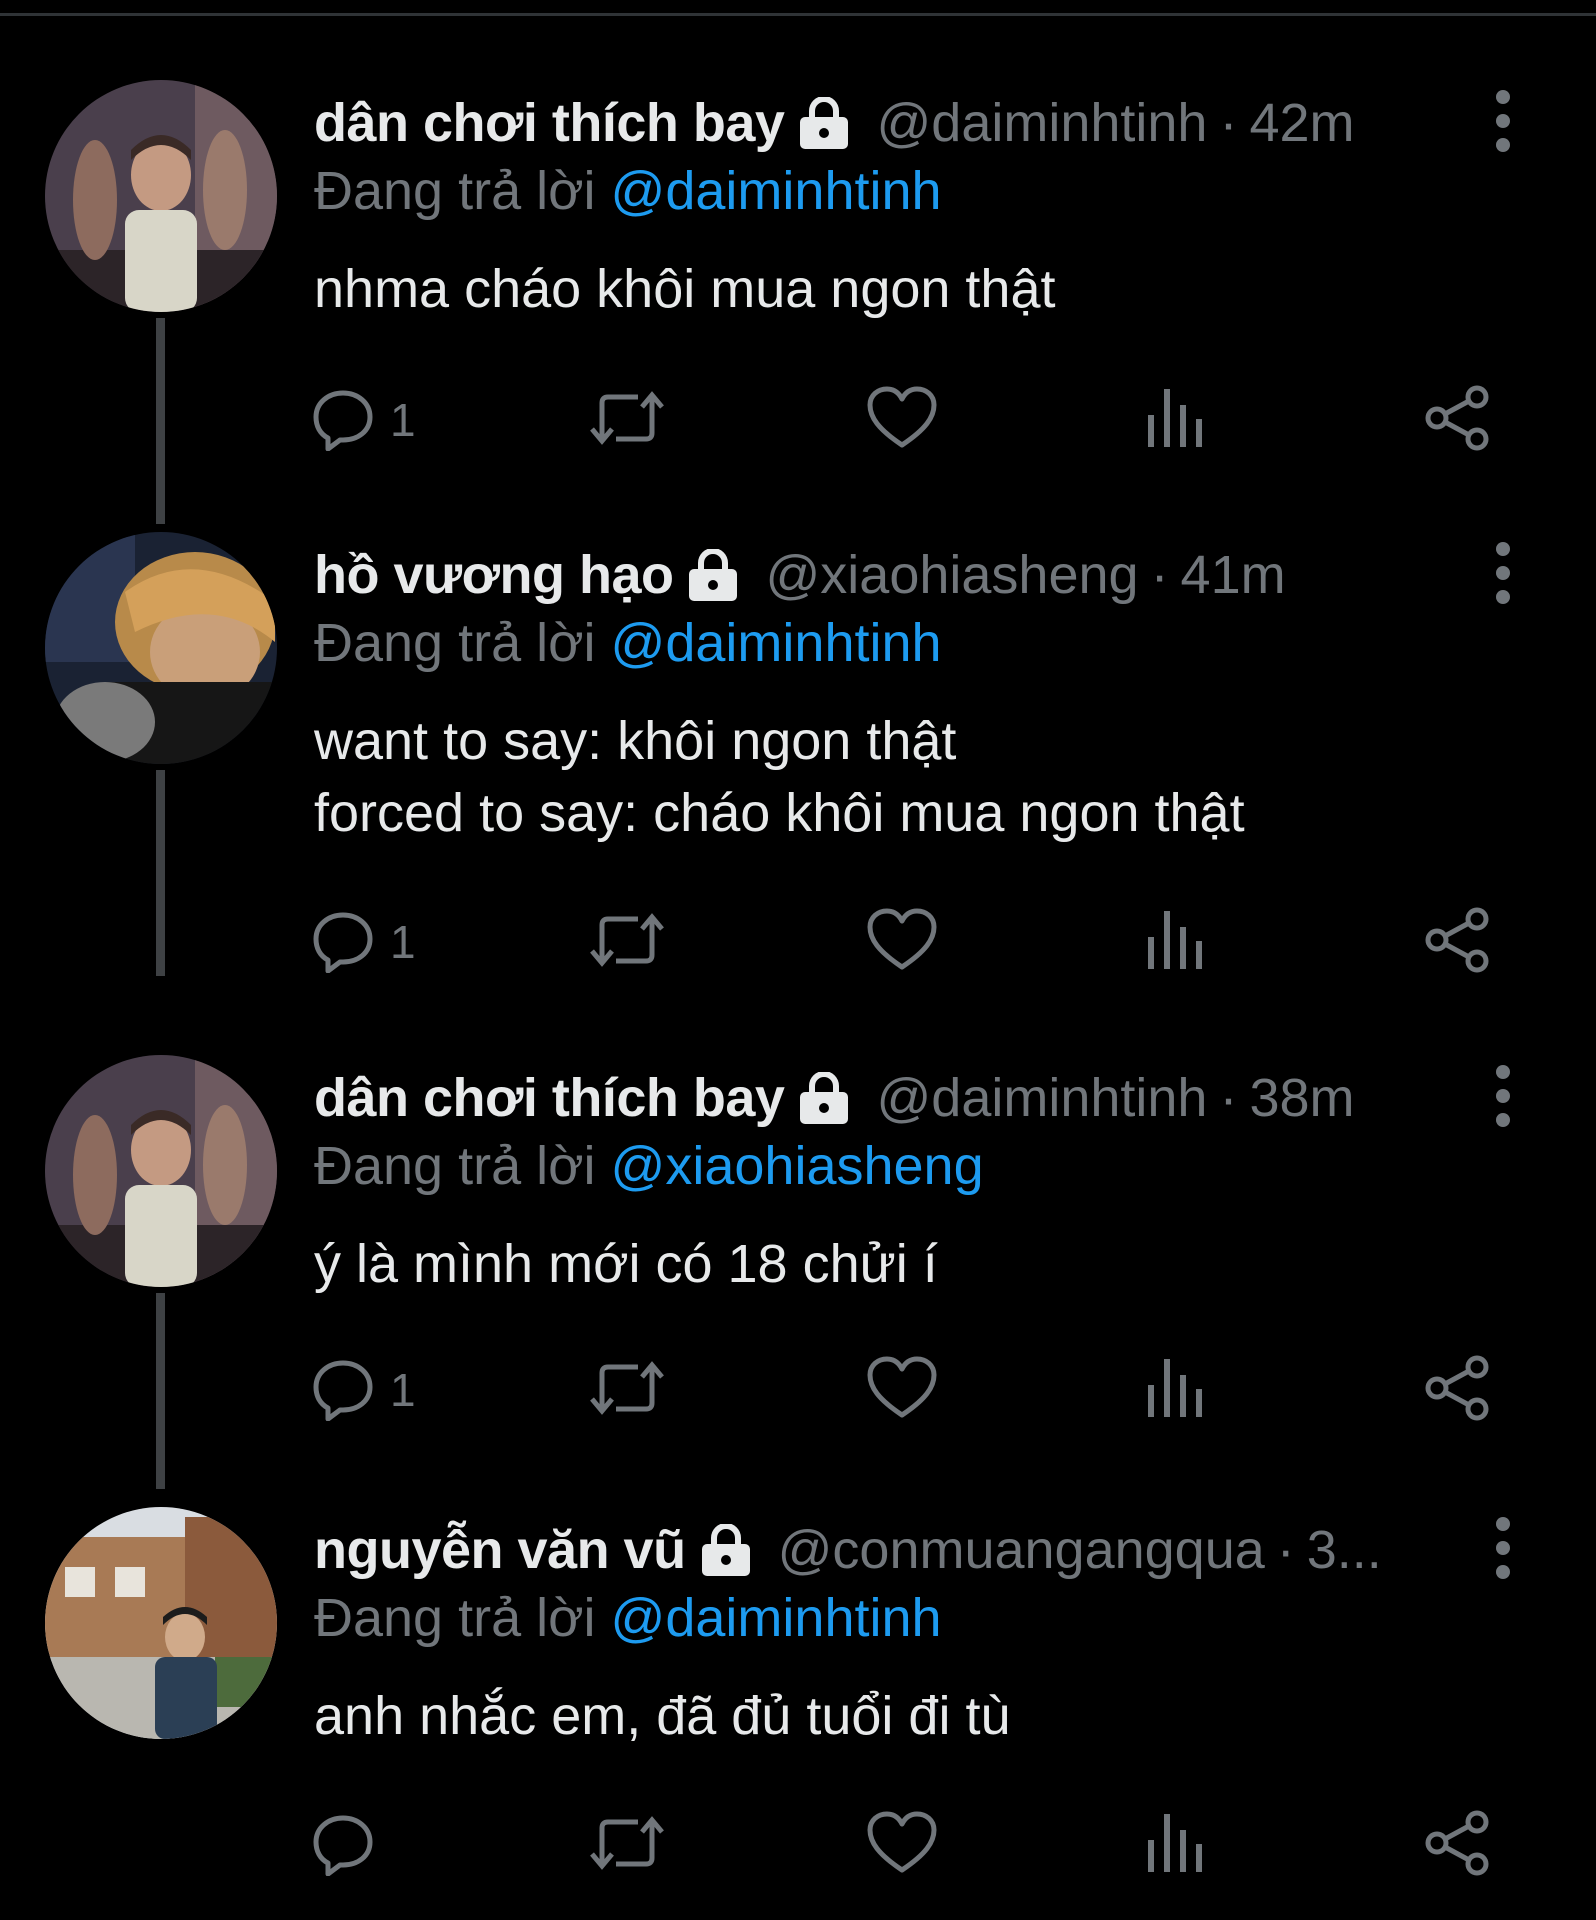  Describe the element at coordinates (635, 741) in the screenshot. I see `tweet-text-line: want to say: khôi ngon thật` at that location.